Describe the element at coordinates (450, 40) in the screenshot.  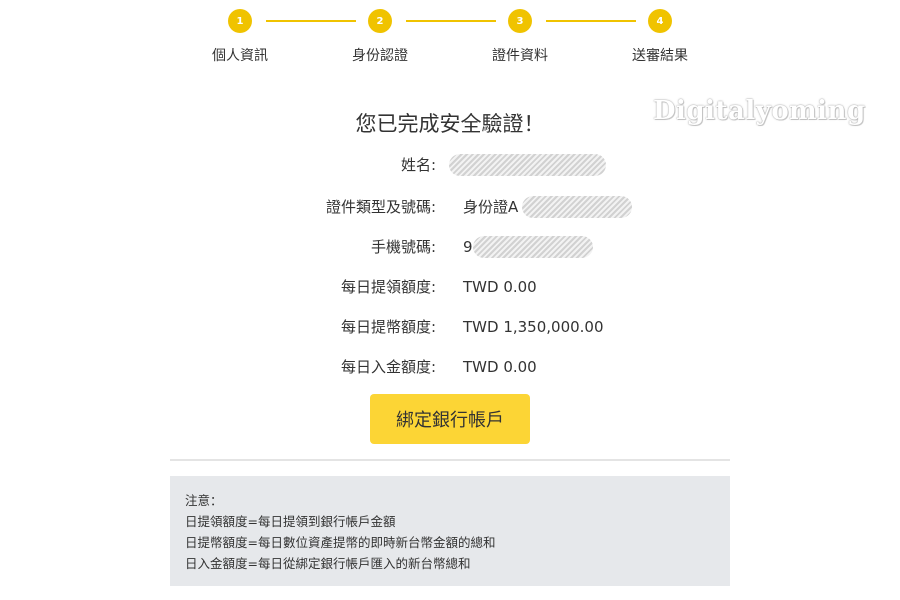
I see `progress-stepper: 1 2 3 4 個人資訊 身份認證 證件資料 送審結果` at that location.